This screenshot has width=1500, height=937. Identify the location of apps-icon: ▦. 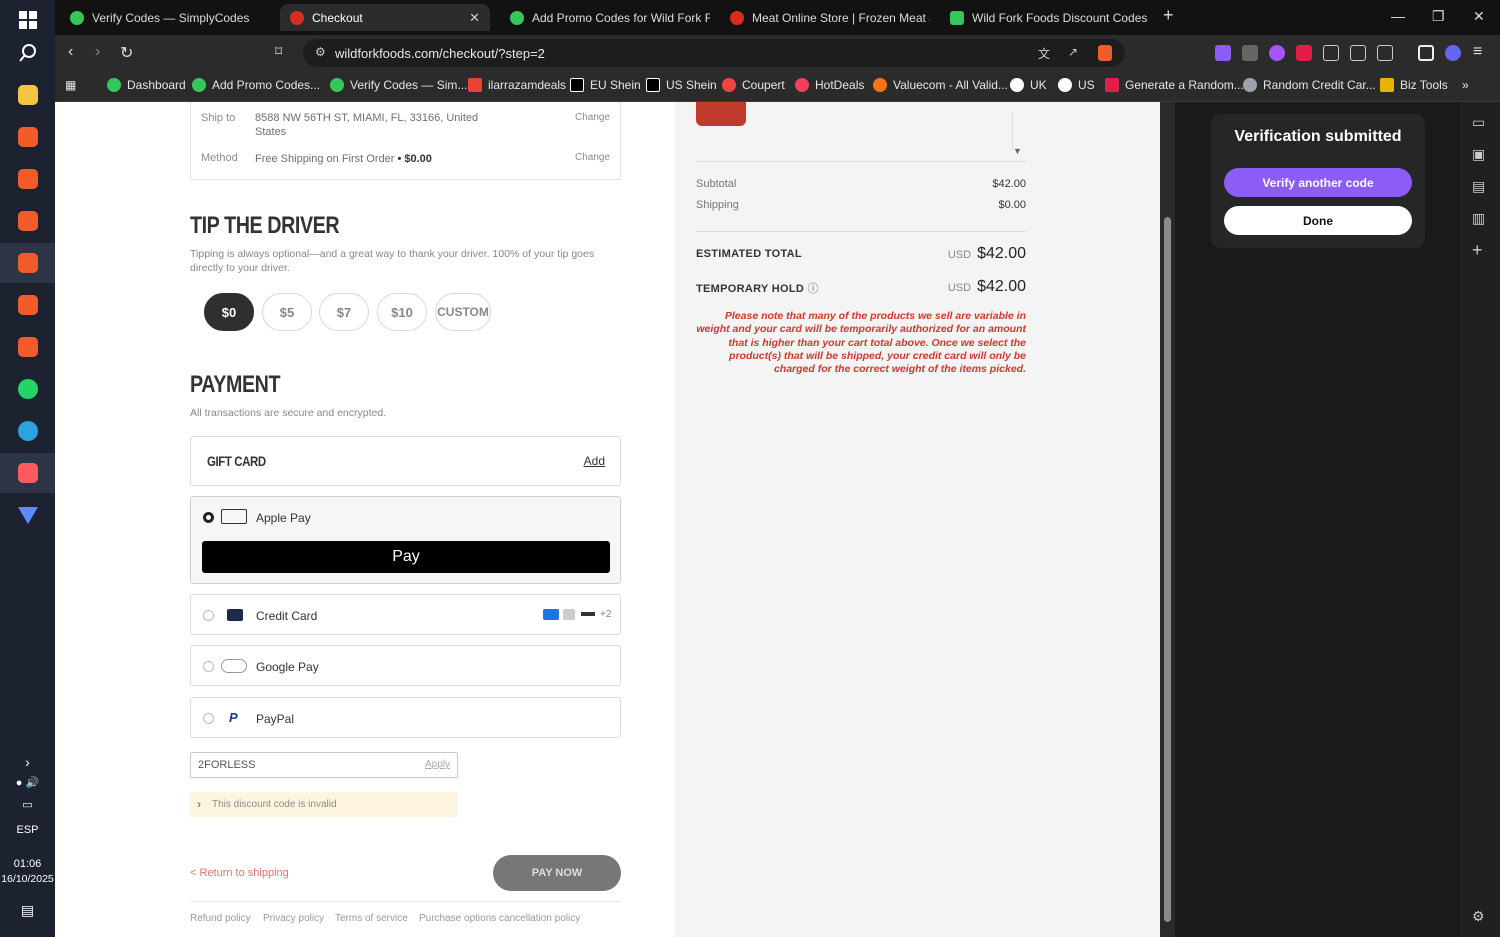
(70, 85).